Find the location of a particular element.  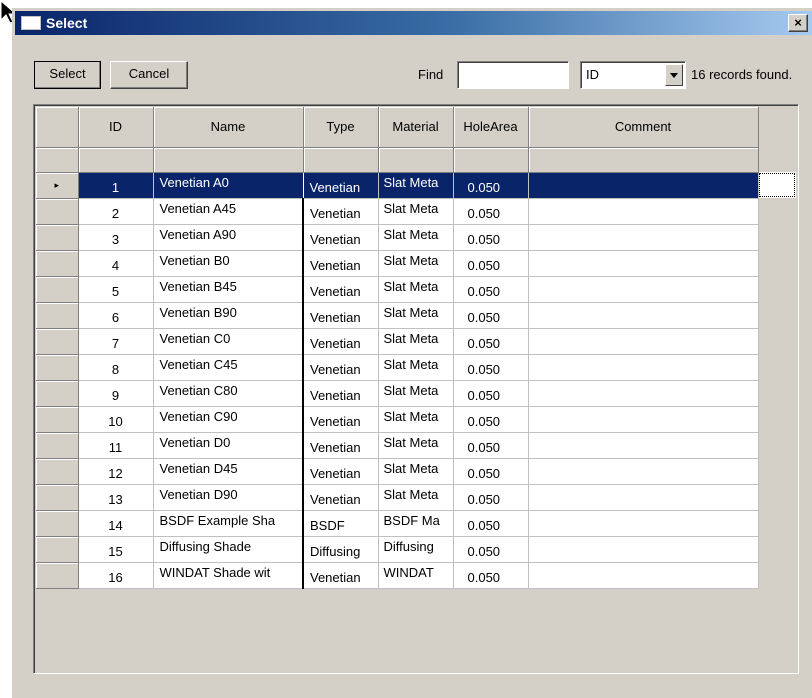

filter-cell-id is located at coordinates (116, 160).